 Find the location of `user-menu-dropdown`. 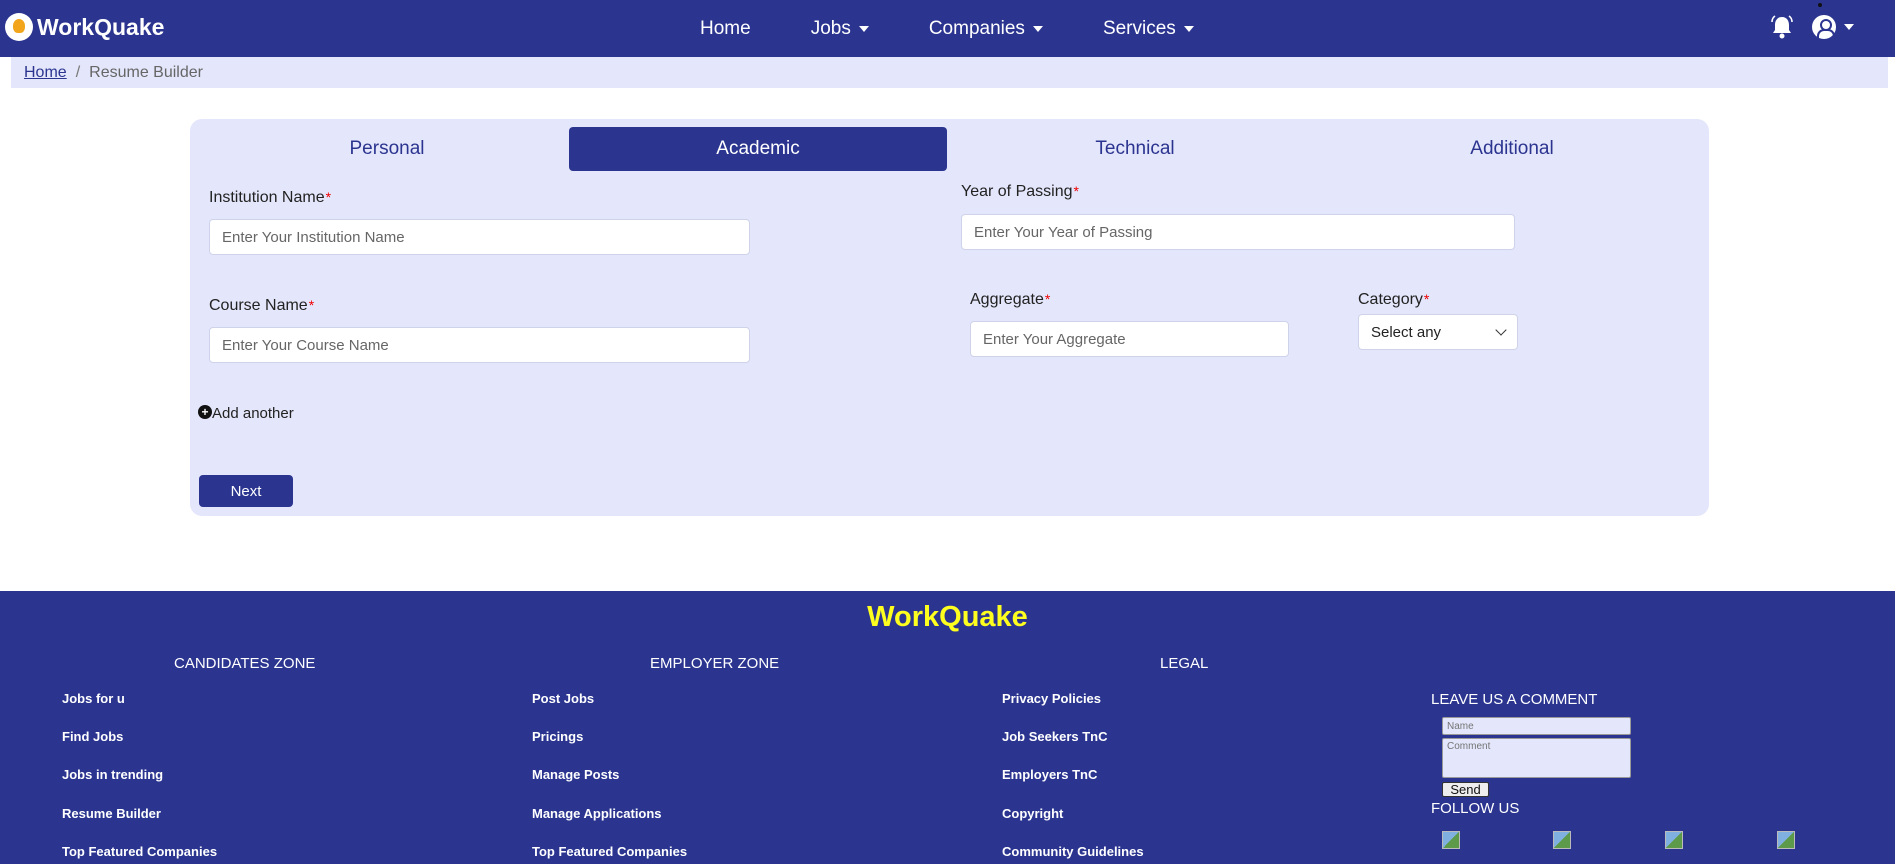

user-menu-dropdown is located at coordinates (1833, 27).